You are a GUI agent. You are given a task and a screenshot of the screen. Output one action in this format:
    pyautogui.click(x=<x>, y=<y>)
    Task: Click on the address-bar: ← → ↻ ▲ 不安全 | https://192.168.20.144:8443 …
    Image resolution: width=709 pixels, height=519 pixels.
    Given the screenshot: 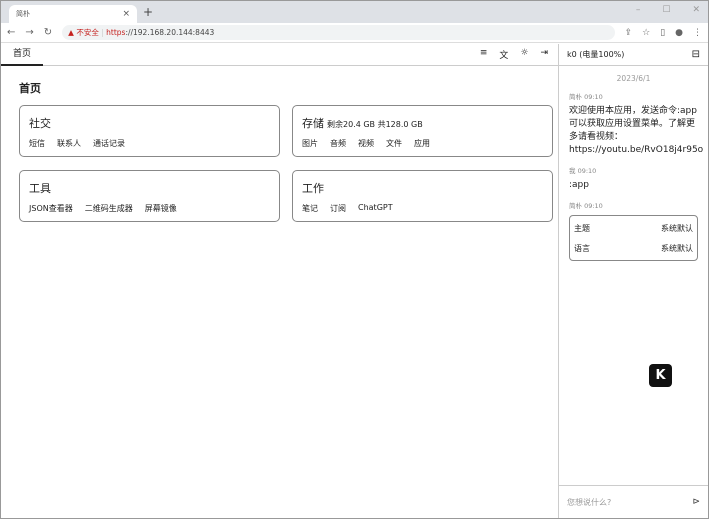 What is the action you would take?
    pyautogui.click(x=354, y=33)
    